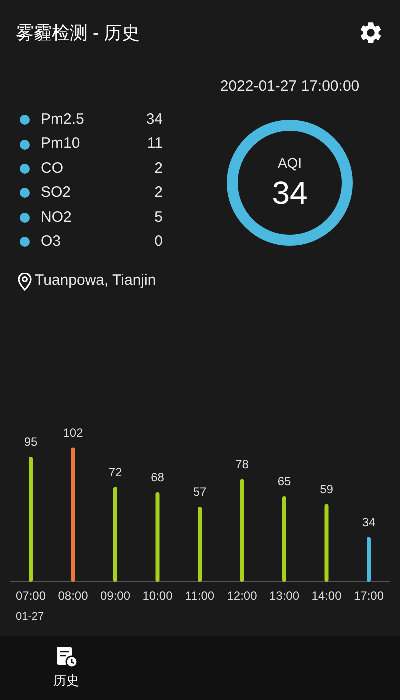 The width and height of the screenshot is (400, 700). I want to click on pollutant-name: SO2, so click(56, 193).